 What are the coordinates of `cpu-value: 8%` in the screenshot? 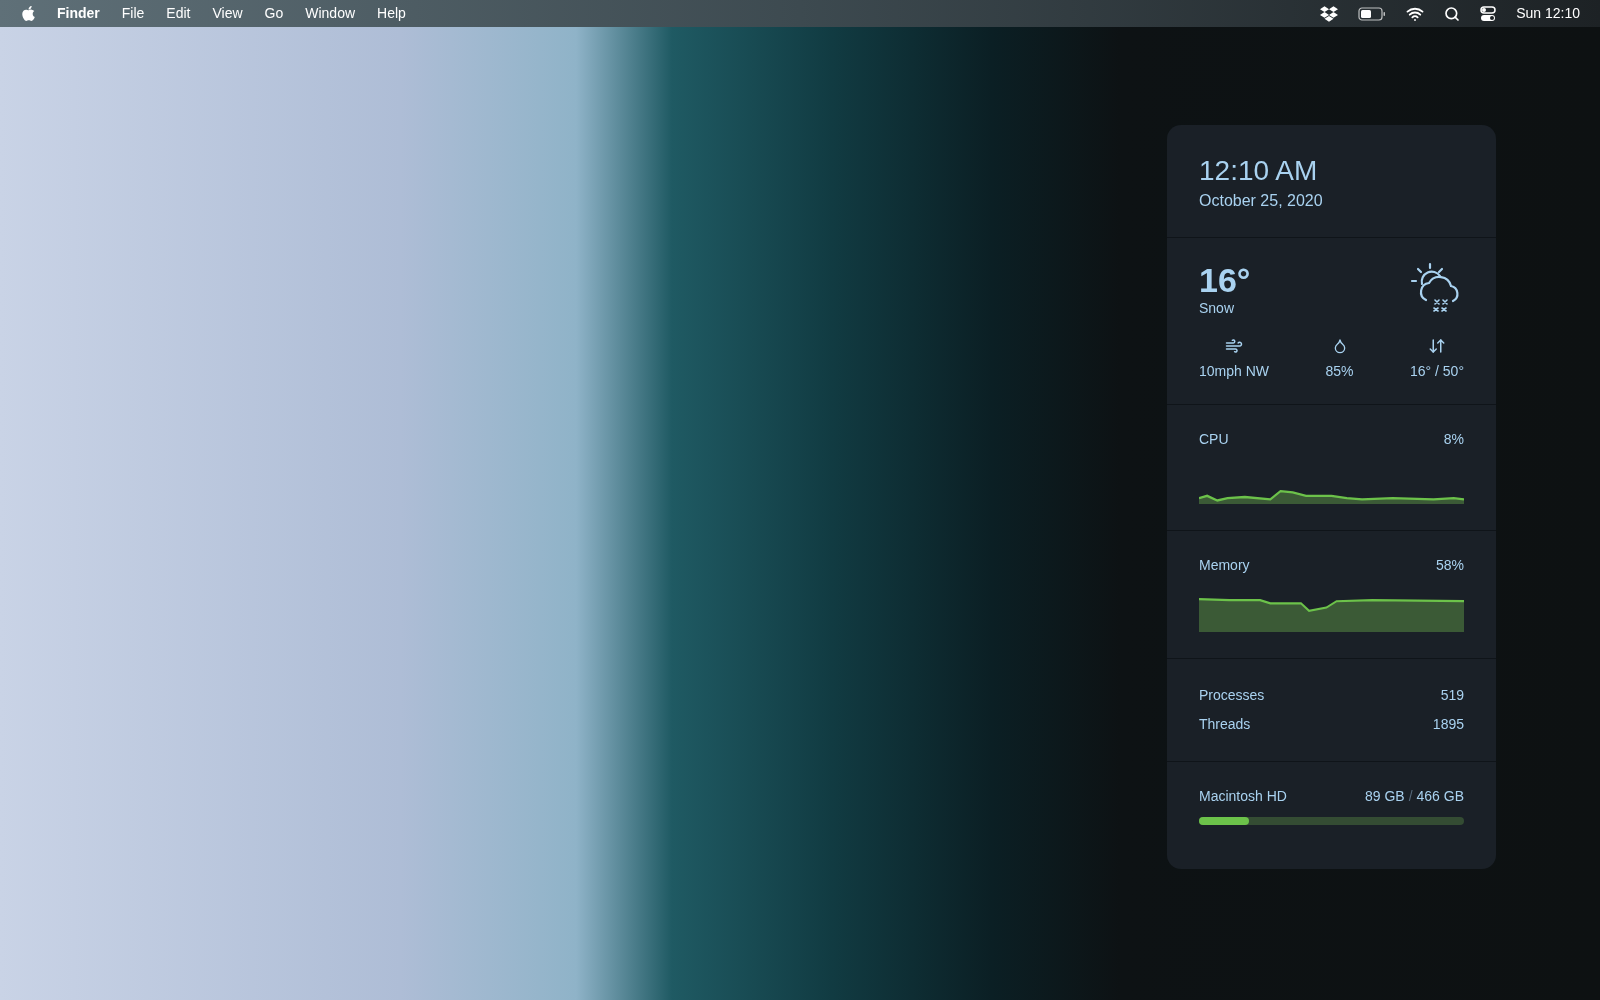 It's located at (1453, 439).